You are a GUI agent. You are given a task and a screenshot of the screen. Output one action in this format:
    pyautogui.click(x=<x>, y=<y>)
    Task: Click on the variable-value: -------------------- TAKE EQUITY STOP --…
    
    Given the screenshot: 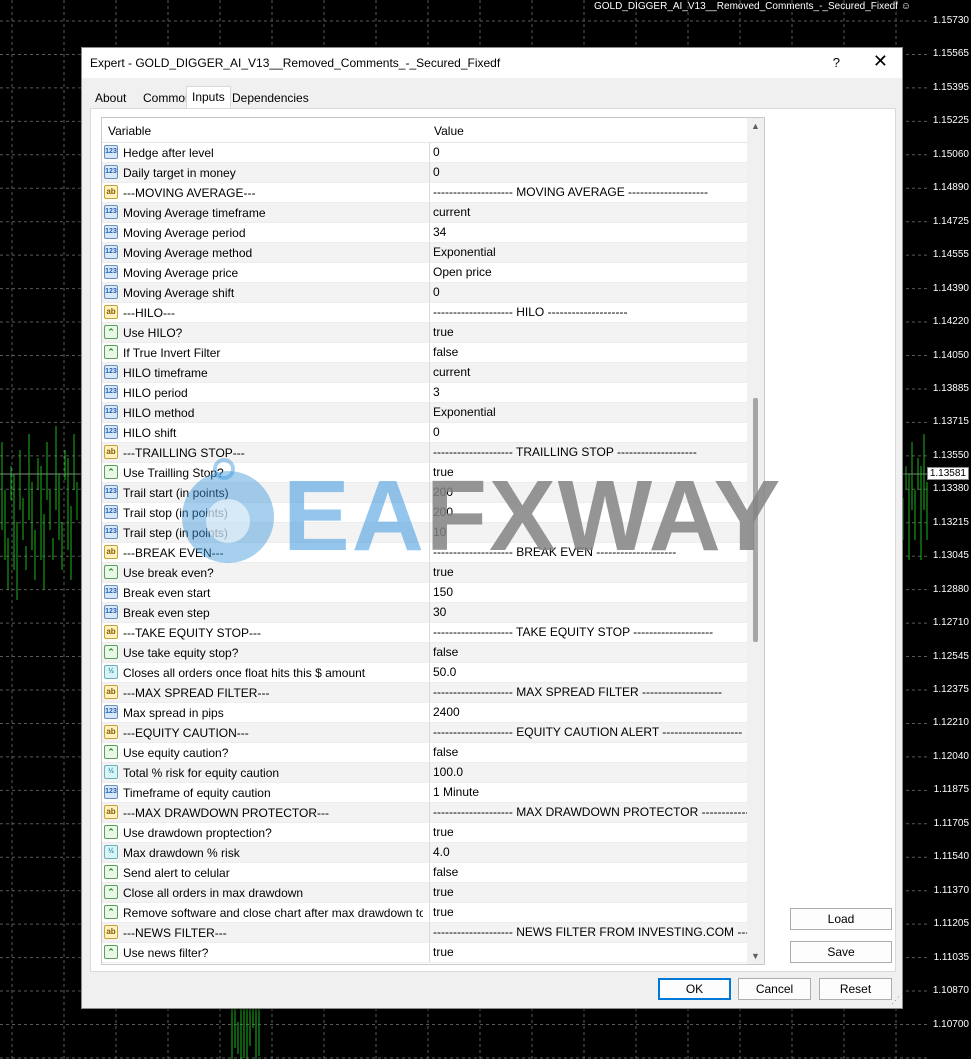 What is the action you would take?
    pyautogui.click(x=588, y=632)
    